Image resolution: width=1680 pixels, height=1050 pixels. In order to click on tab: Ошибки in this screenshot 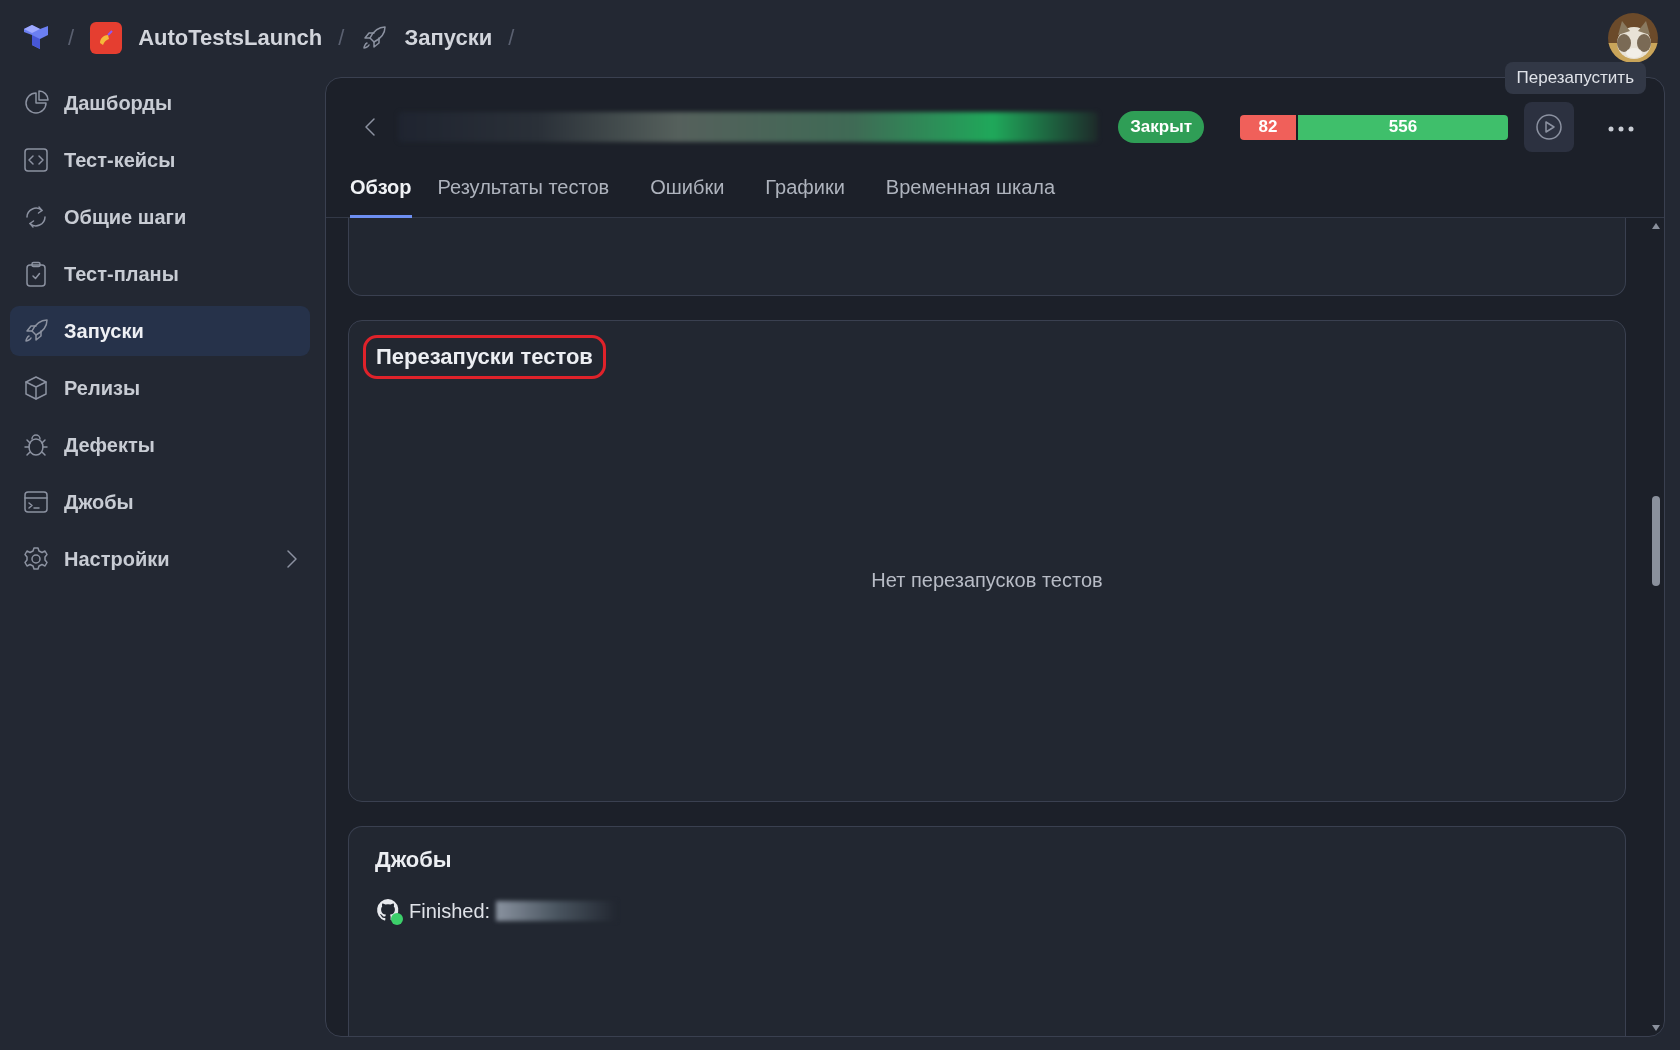, I will do `click(697, 197)`.